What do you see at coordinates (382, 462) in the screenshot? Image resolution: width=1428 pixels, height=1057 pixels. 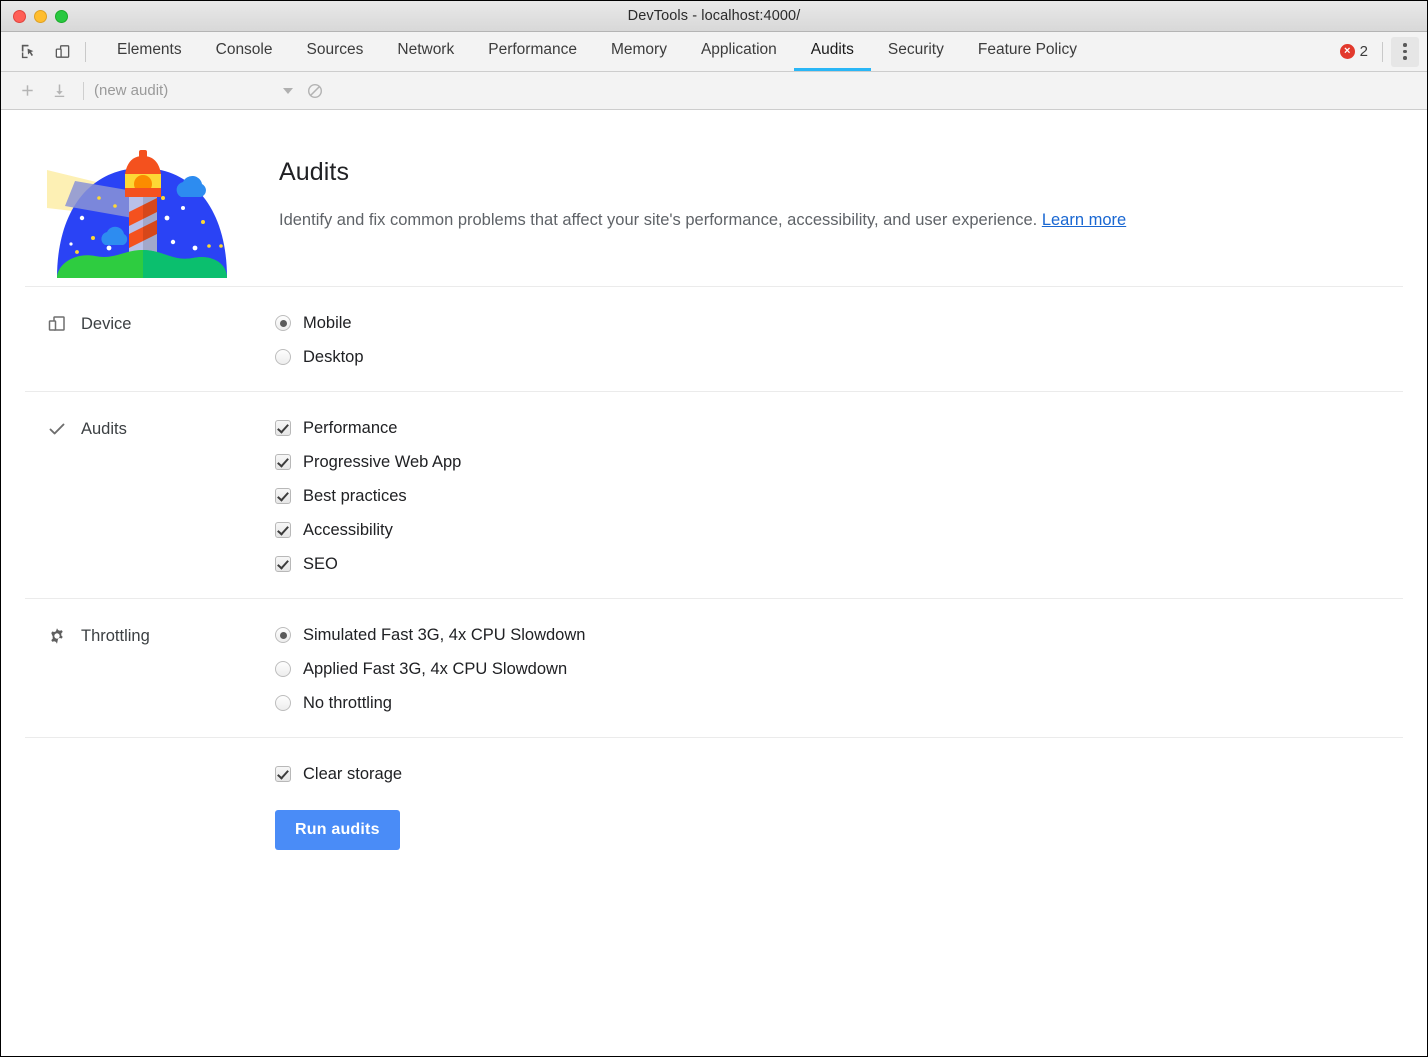 I see `audit-option-pwa-label: Progressive Web App` at bounding box center [382, 462].